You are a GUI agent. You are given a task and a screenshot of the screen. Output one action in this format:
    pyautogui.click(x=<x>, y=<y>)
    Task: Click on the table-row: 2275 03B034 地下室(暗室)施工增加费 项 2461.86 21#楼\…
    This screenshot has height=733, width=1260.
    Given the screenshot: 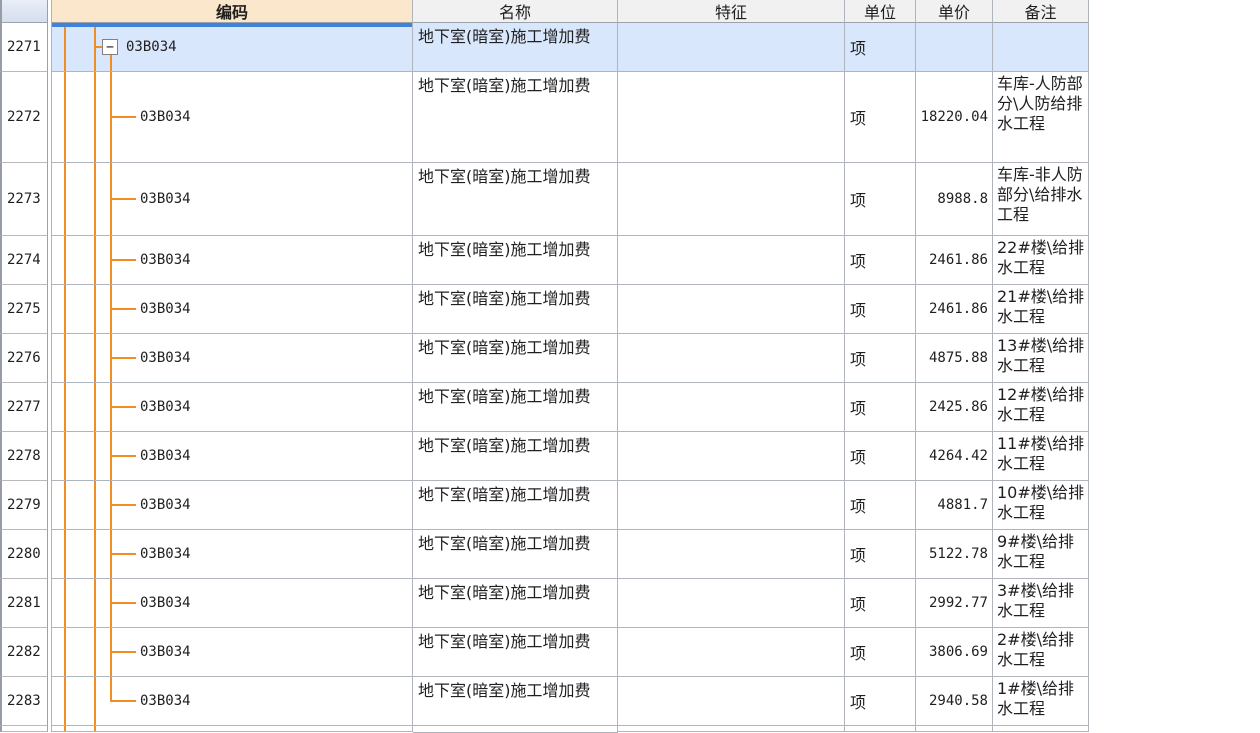 What is the action you would take?
    pyautogui.click(x=544, y=309)
    